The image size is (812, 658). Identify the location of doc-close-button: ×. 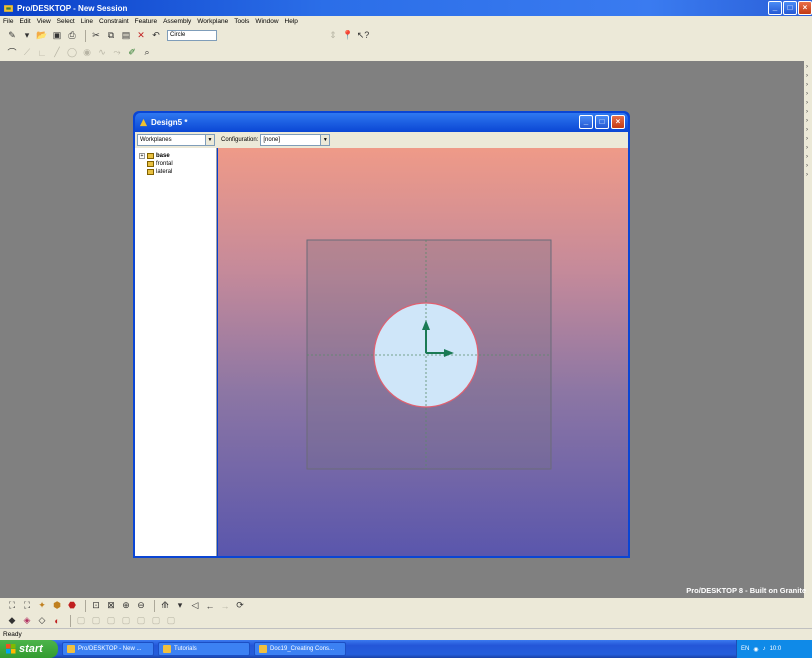
(618, 122).